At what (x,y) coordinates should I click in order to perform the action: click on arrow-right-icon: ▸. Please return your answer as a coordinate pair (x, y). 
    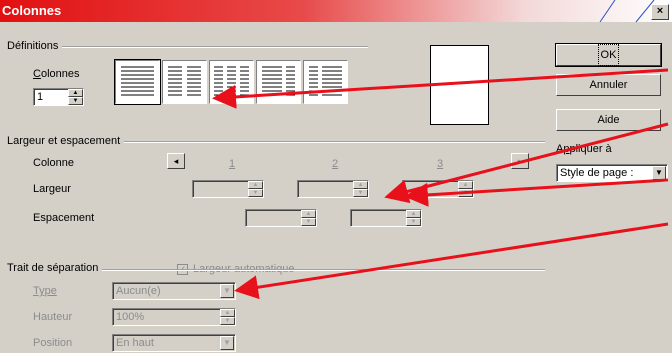
    Looking at the image, I should click on (520, 161).